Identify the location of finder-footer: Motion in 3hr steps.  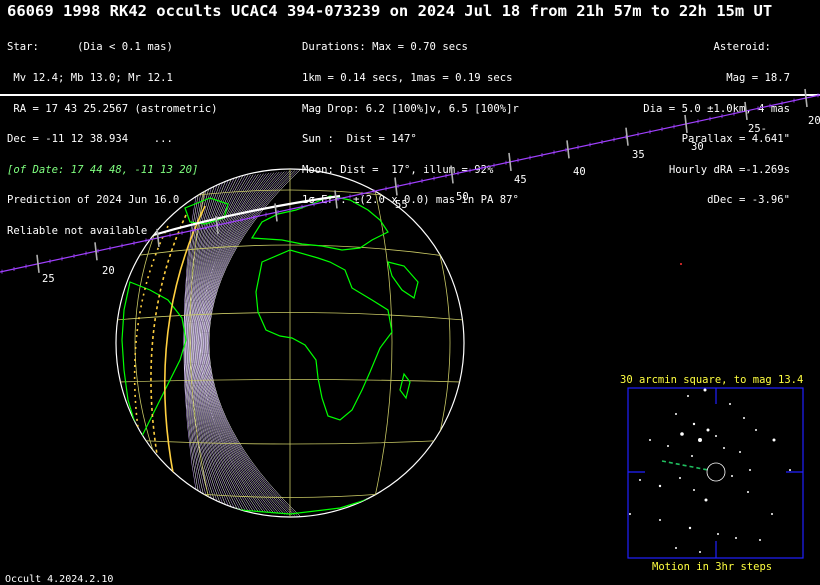
(712, 567).